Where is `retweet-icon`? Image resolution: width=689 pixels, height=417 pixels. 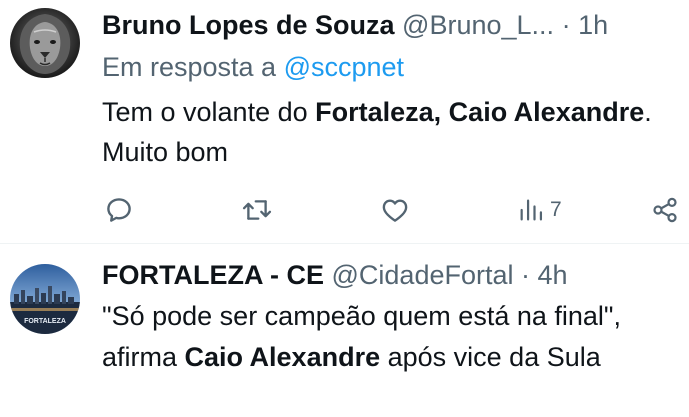 retweet-icon is located at coordinates (257, 210).